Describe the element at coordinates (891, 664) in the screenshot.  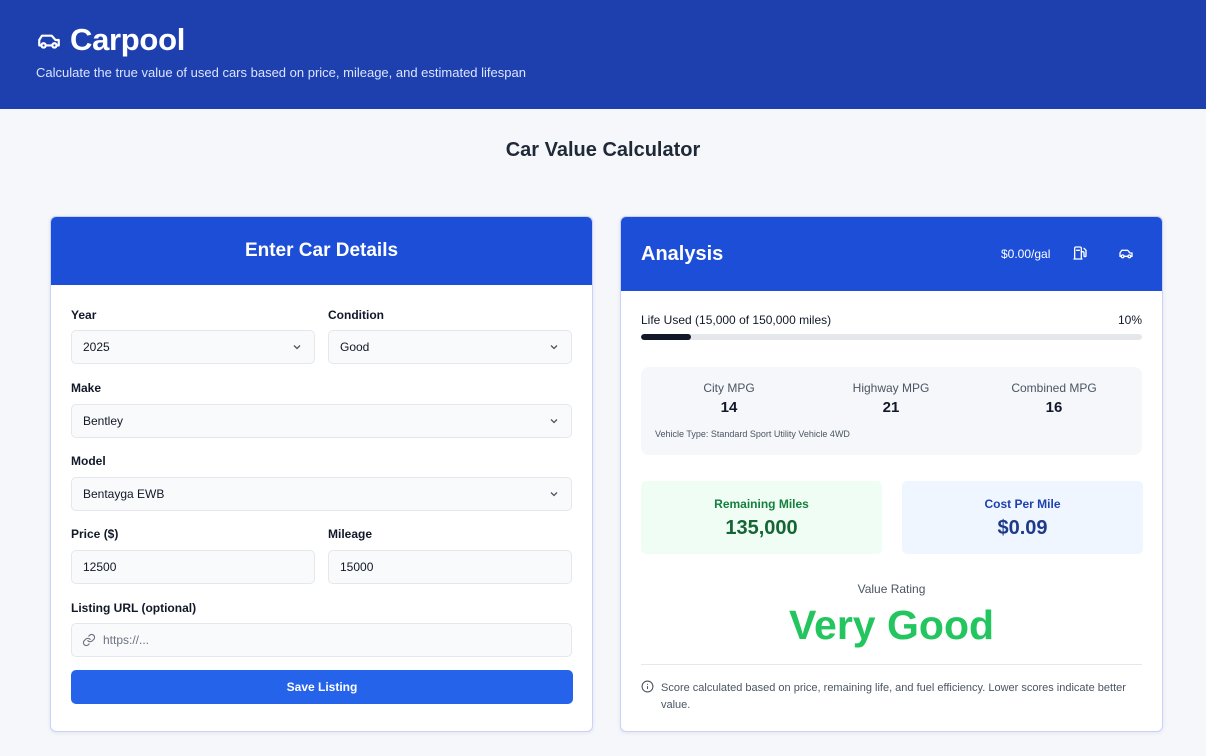
I see `divider` at that location.